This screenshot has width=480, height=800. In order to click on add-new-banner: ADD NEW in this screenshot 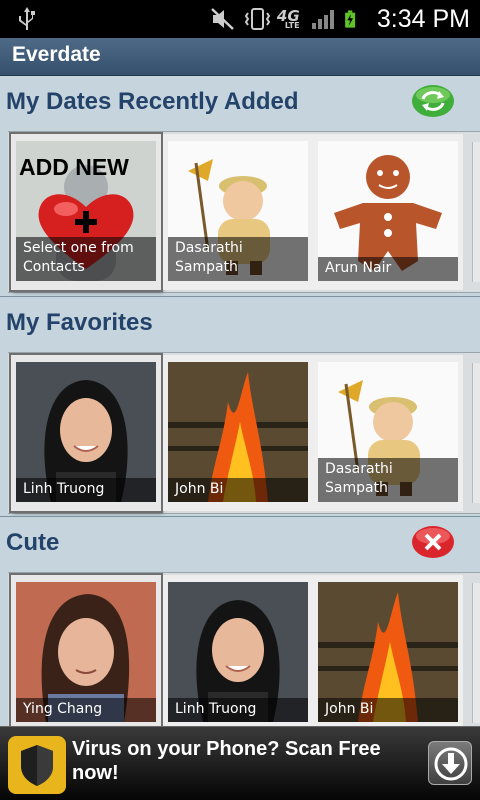, I will do `click(74, 167)`.